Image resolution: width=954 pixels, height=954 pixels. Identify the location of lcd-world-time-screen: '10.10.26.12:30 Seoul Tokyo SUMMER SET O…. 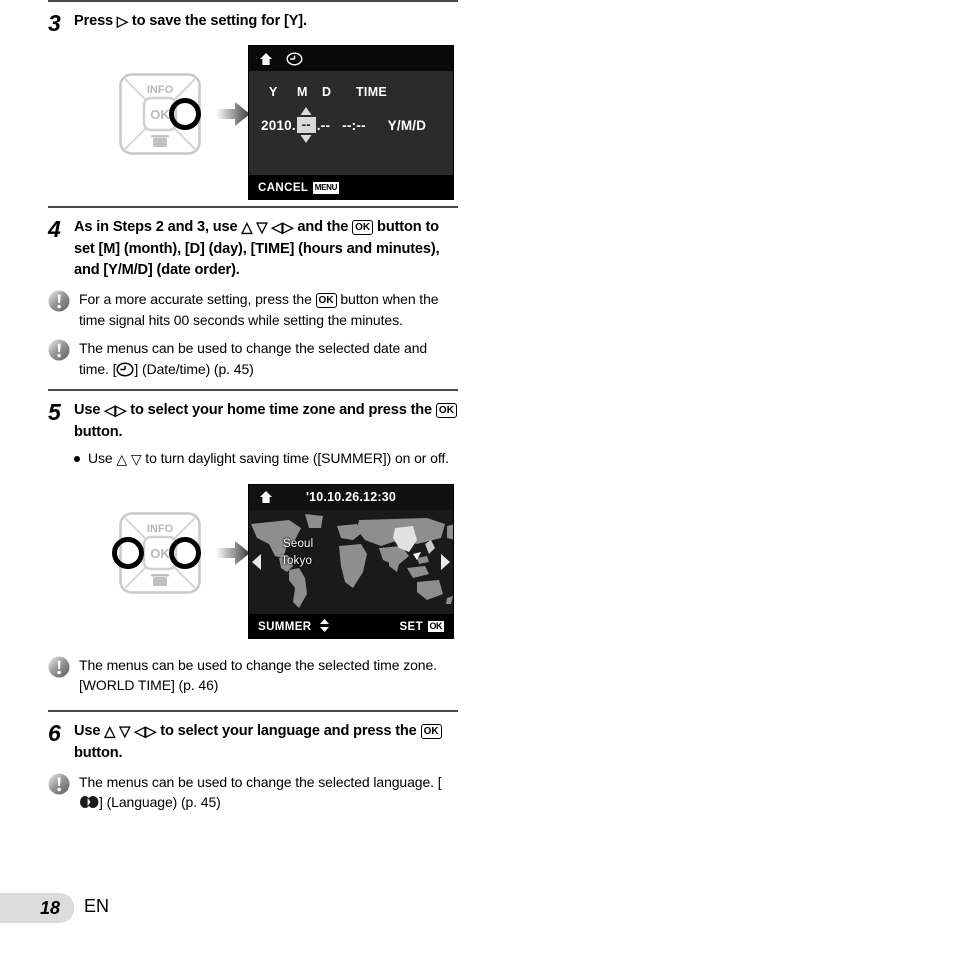
(351, 561).